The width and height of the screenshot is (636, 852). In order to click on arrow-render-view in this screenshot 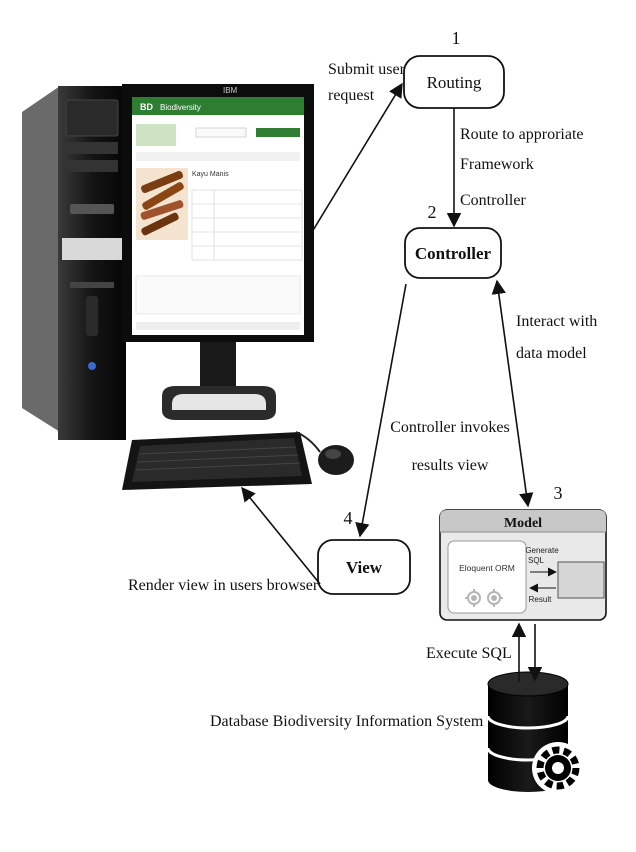, I will do `click(281, 535)`.